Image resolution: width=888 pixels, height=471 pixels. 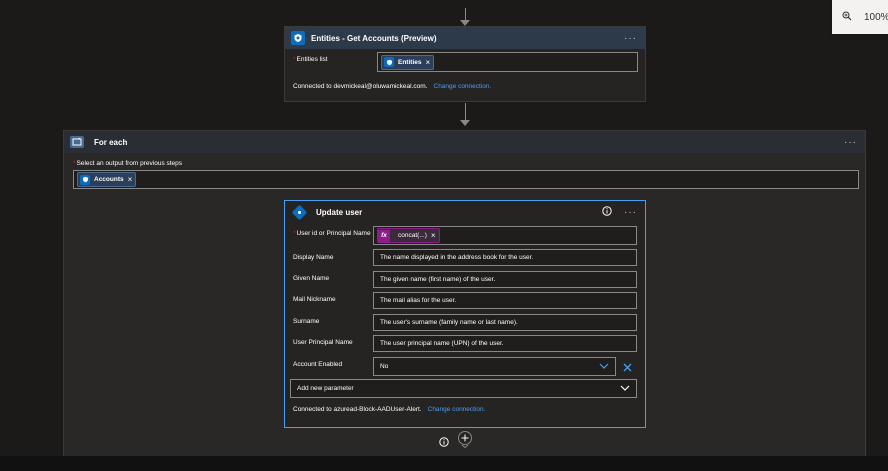 What do you see at coordinates (299, 212) in the screenshot?
I see `azure-ad-icon` at bounding box center [299, 212].